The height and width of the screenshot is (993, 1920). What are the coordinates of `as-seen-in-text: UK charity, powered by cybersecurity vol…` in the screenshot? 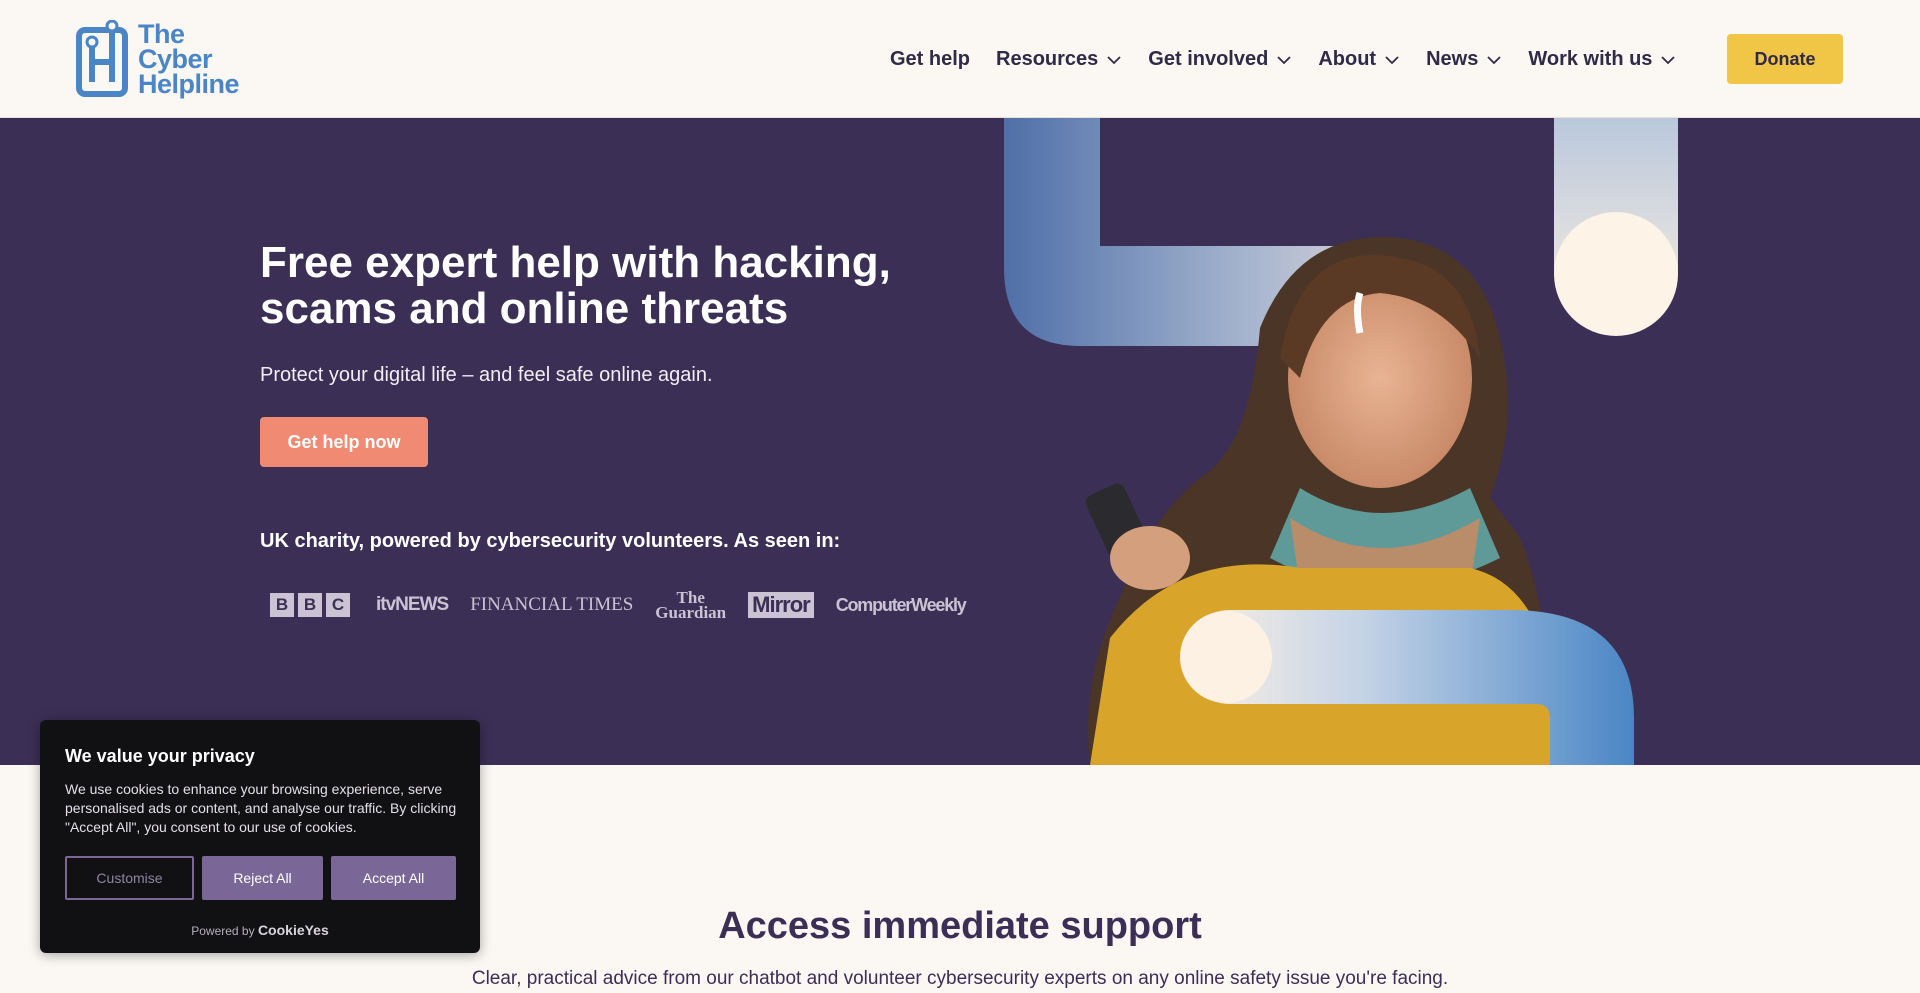 It's located at (550, 541).